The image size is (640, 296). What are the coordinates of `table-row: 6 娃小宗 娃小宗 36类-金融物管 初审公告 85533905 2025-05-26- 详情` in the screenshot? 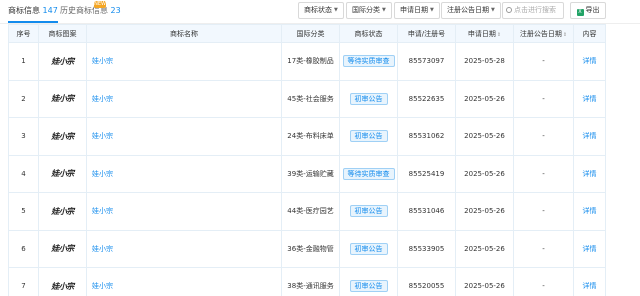 It's located at (307, 248).